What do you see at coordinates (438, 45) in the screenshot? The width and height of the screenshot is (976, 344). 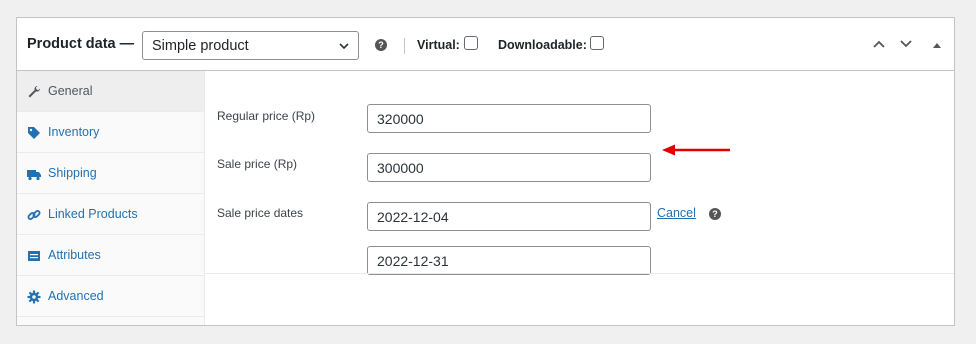 I see `virtual-label: Virtual:` at bounding box center [438, 45].